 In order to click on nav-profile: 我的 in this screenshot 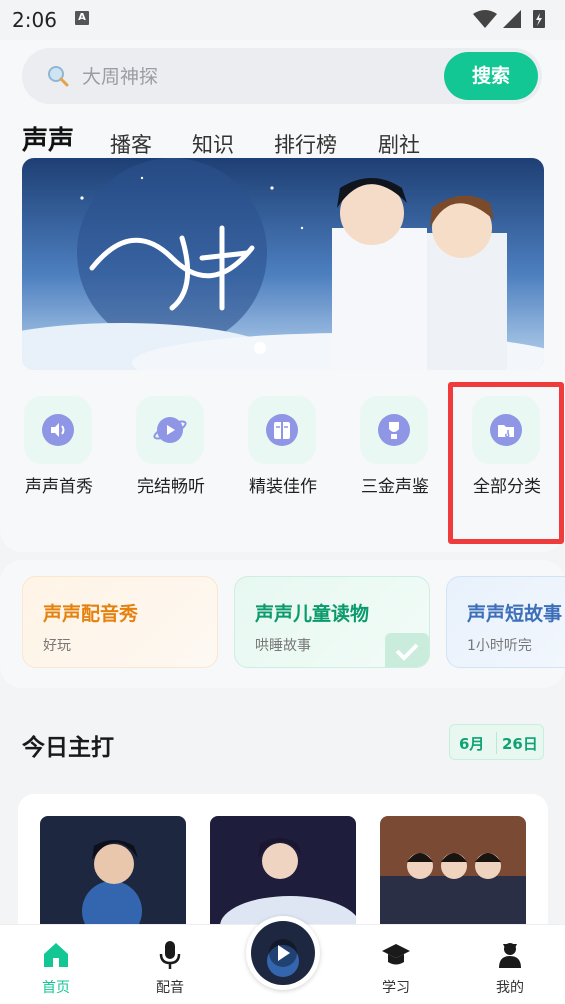, I will do `click(510, 964)`.